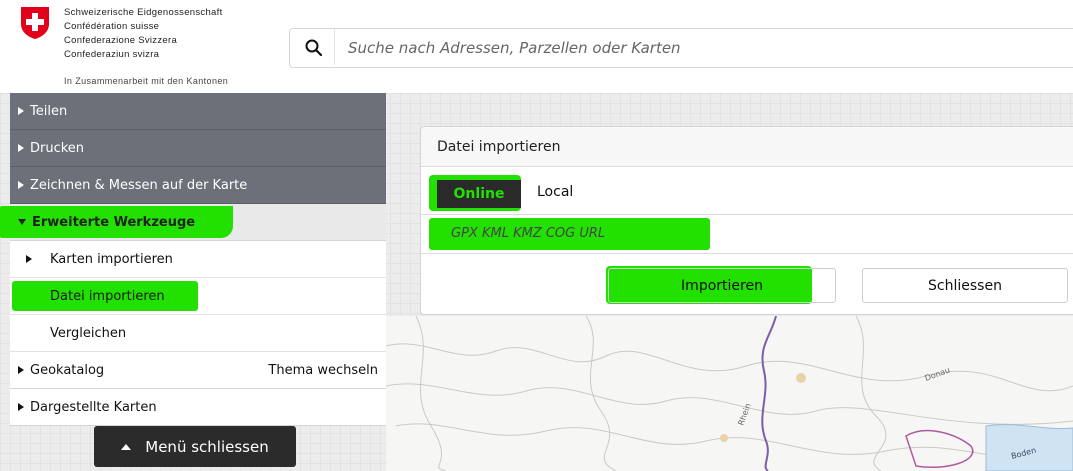 Image resolution: width=1073 pixels, height=471 pixels. Describe the element at coordinates (112, 54) in the screenshot. I see `confed-line: Confederaziun svizra` at that location.